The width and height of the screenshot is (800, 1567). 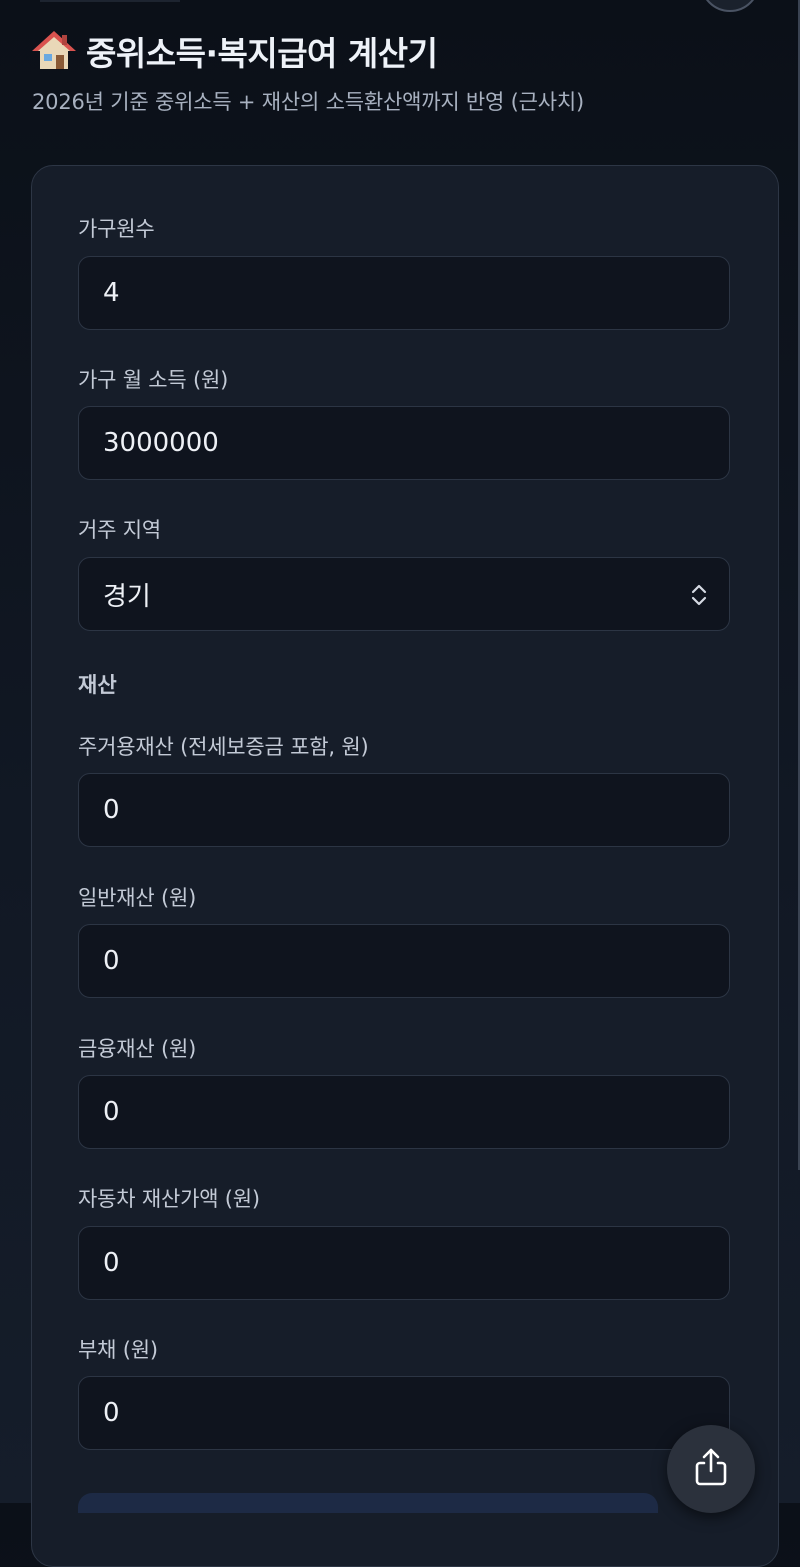 What do you see at coordinates (404, 1263) in the screenshot?
I see `vehicle-value-input: 0` at bounding box center [404, 1263].